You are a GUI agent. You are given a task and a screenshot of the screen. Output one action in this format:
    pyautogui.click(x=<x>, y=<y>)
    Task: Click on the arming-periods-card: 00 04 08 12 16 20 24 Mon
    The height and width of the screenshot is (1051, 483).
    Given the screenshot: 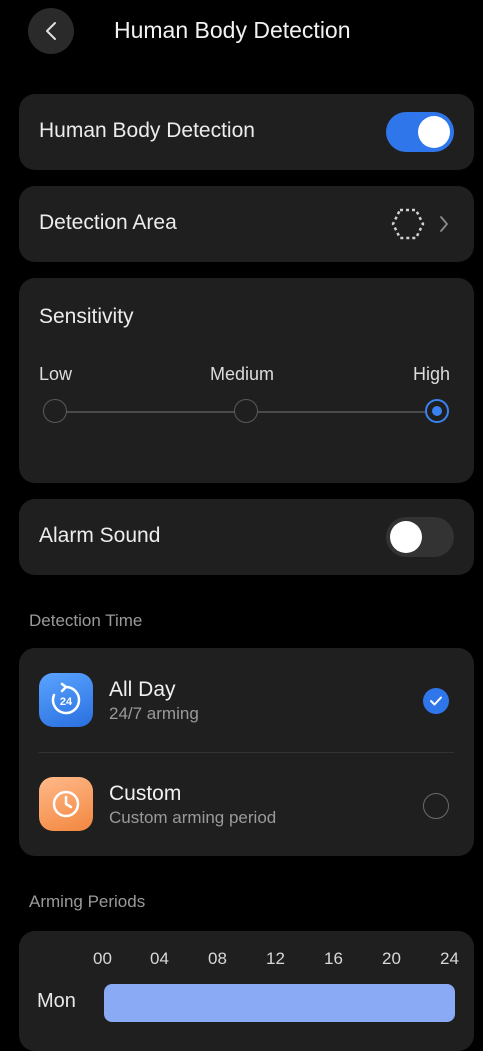 What is the action you would take?
    pyautogui.click(x=246, y=991)
    